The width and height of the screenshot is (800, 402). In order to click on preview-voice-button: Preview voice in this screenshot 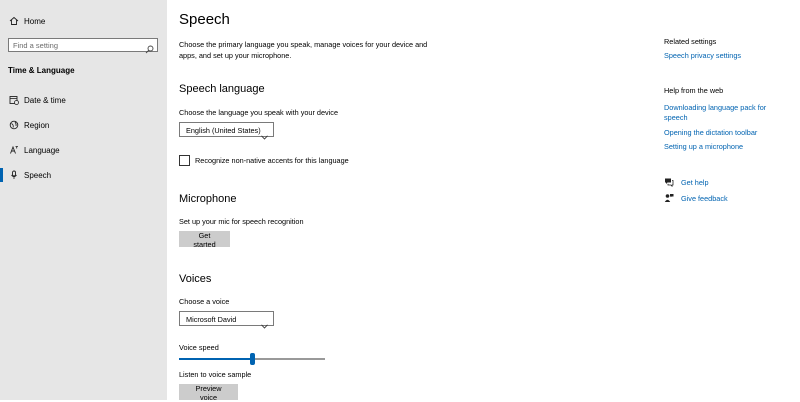, I will do `click(208, 393)`.